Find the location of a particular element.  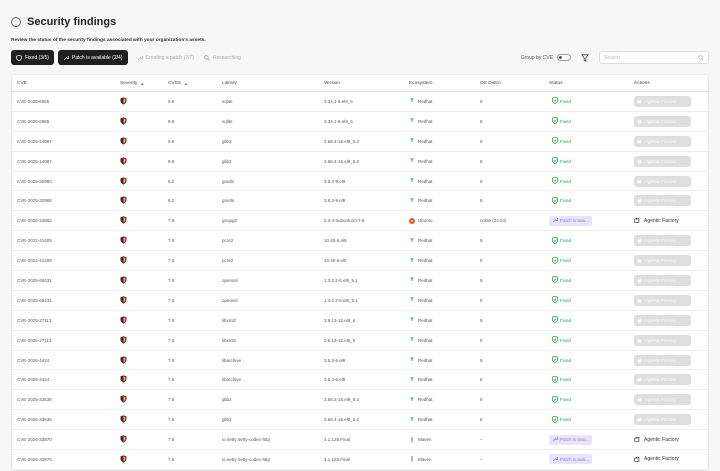

cell-cve: CVE-2026-24882 is located at coordinates (63, 220).